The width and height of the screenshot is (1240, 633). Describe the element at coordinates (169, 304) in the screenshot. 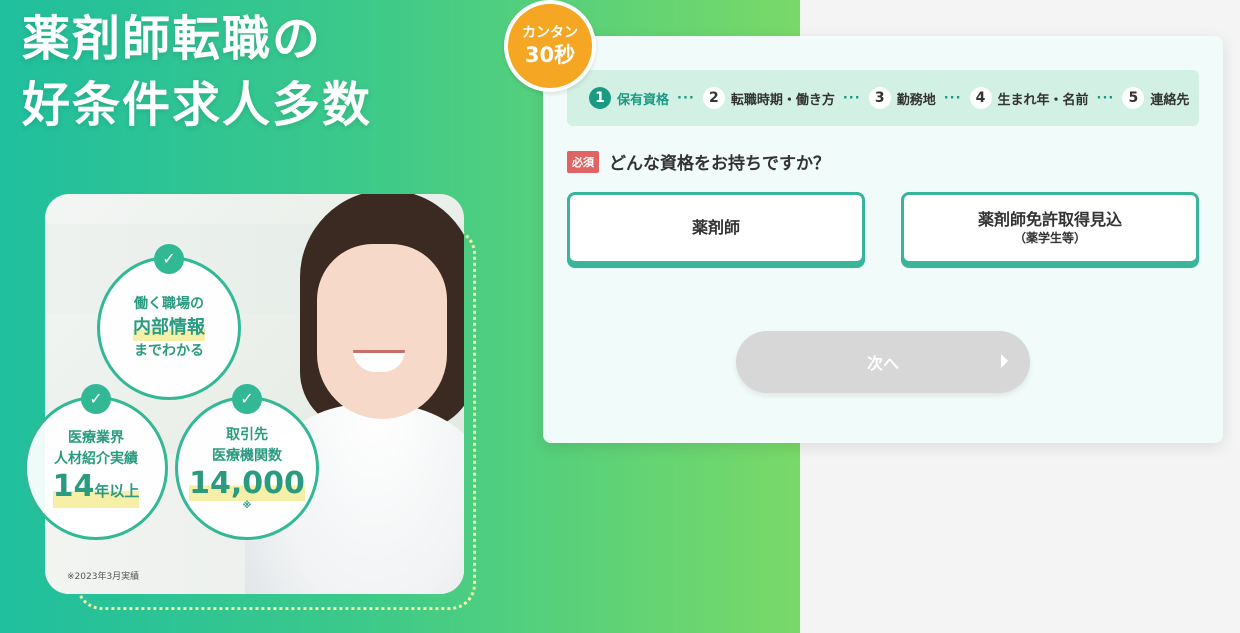

I see `badge-line: 働く職場の` at that location.